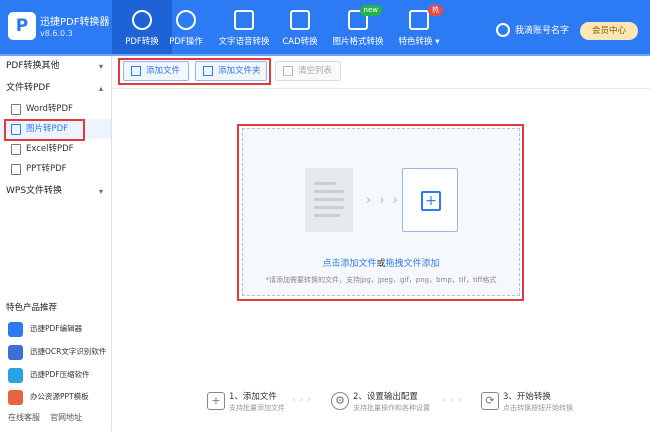 This screenshot has height=431, width=650. I want to click on plus-icon: +, so click(431, 201).